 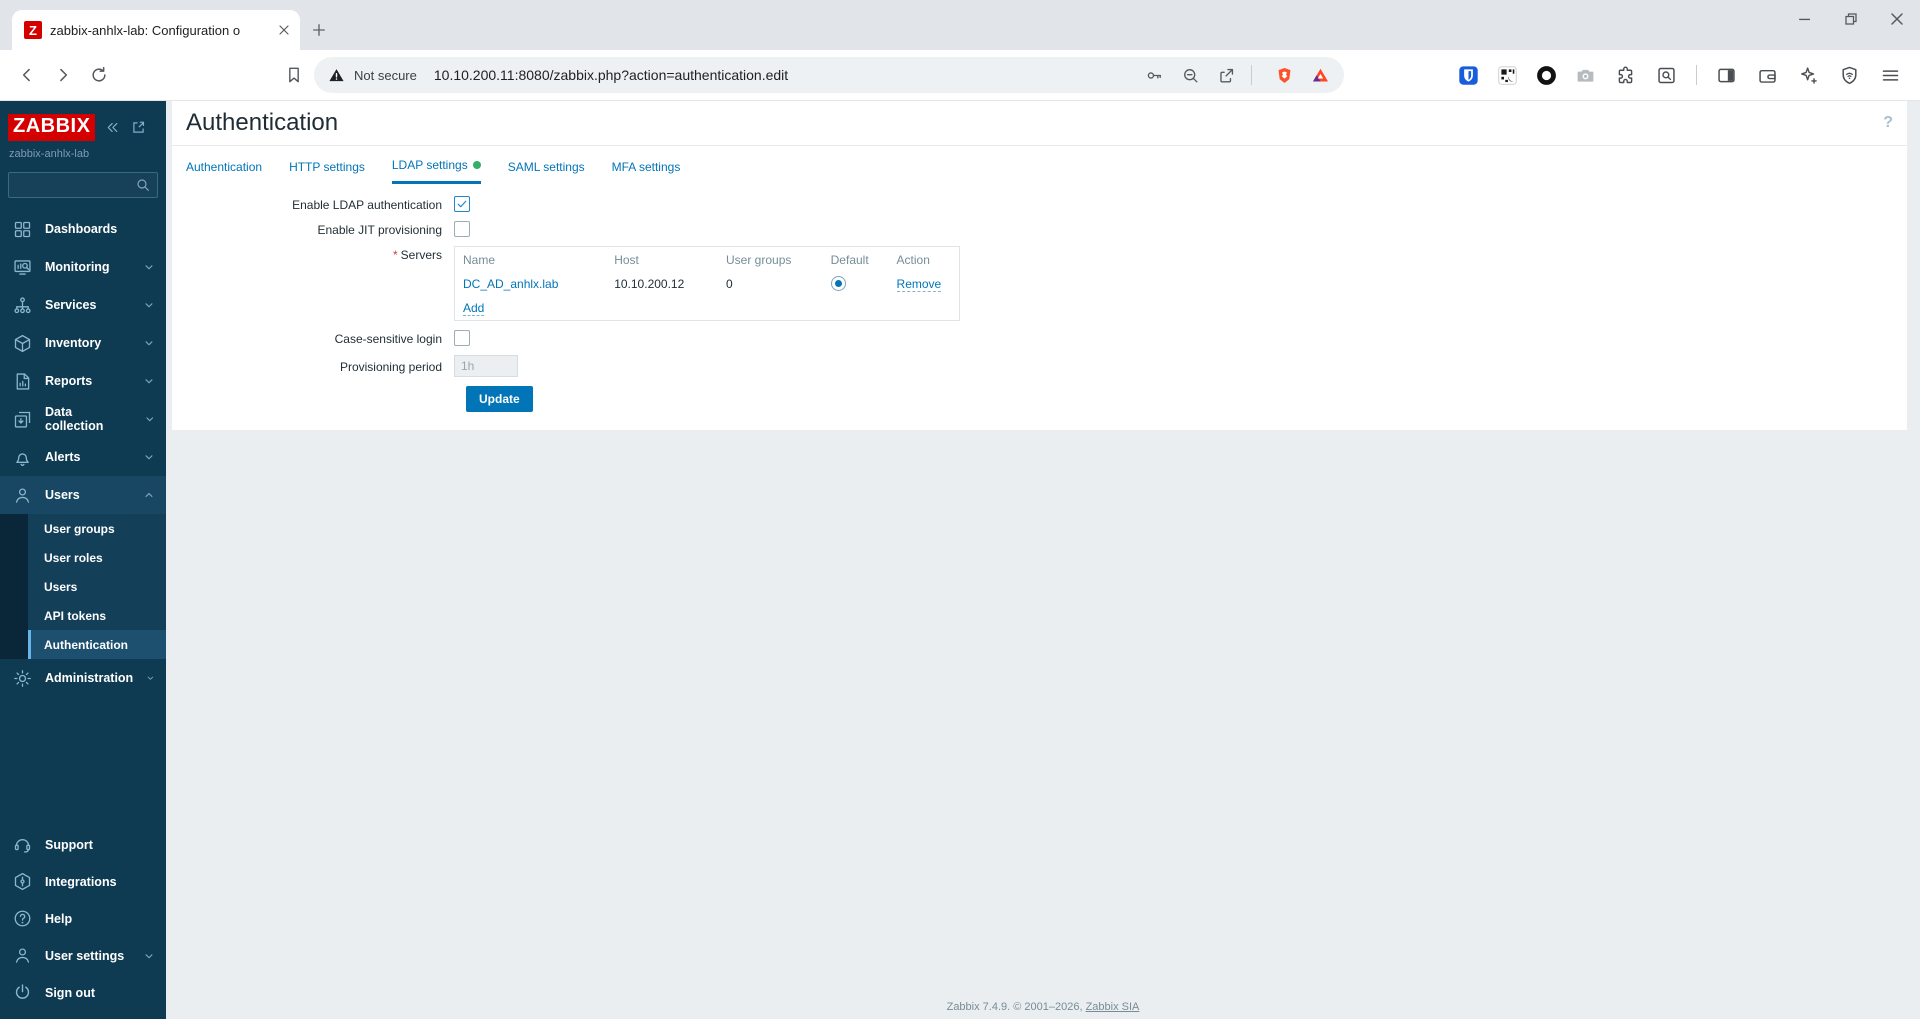 What do you see at coordinates (1890, 75) in the screenshot?
I see `menu-hamburger-icon` at bounding box center [1890, 75].